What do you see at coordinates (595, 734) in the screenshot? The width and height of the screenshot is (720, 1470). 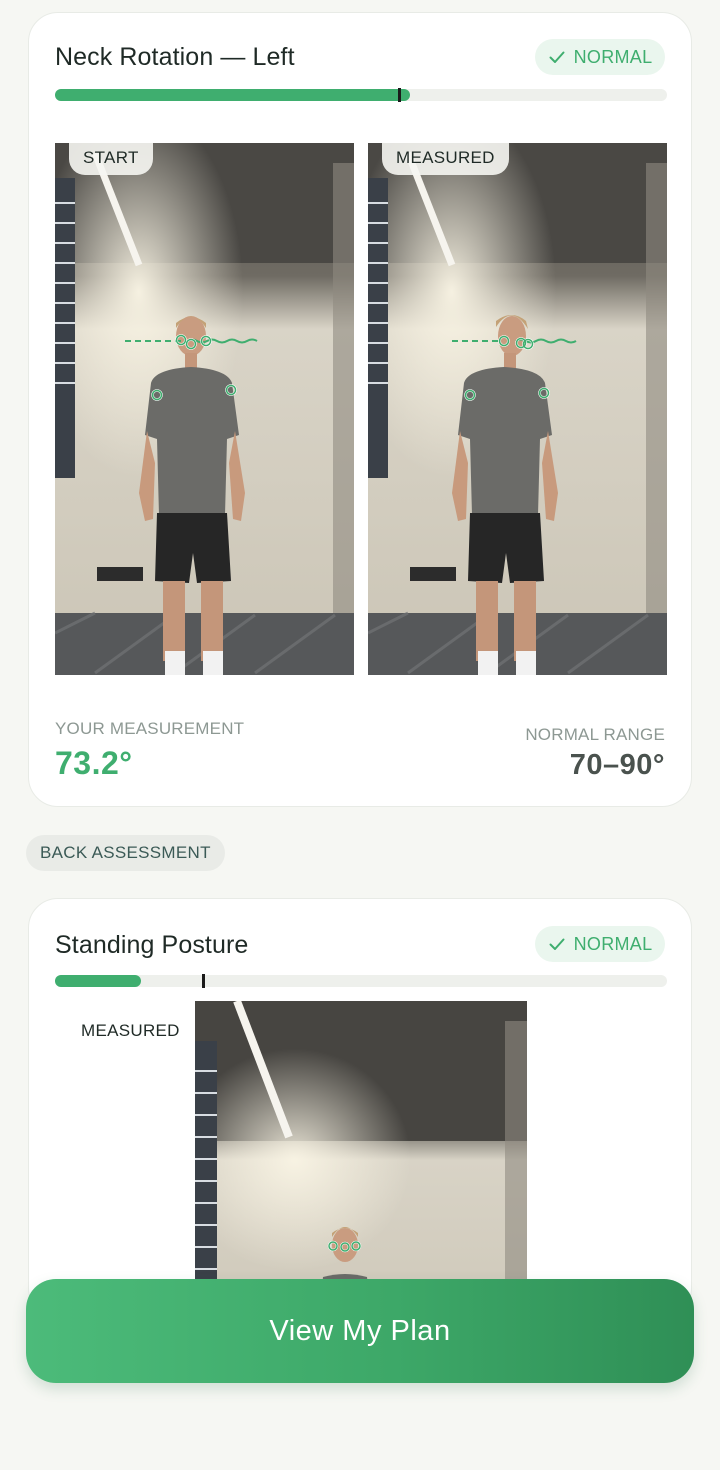 I see `normal-range-label: NORMAL RANGE` at bounding box center [595, 734].